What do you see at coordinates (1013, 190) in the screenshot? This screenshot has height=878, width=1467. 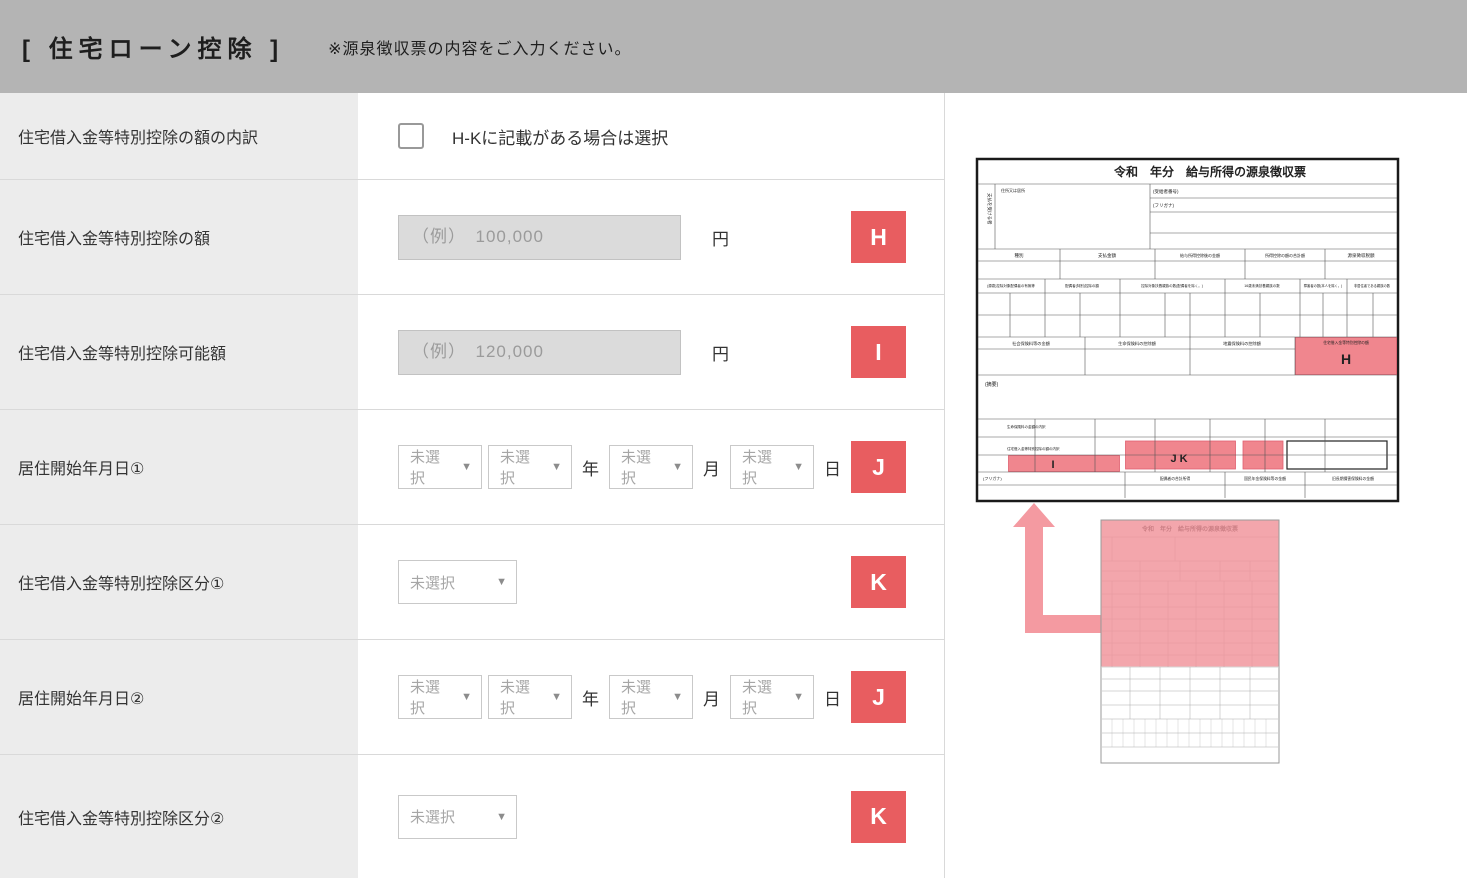 I see `svg-text: 住所又は居所` at bounding box center [1013, 190].